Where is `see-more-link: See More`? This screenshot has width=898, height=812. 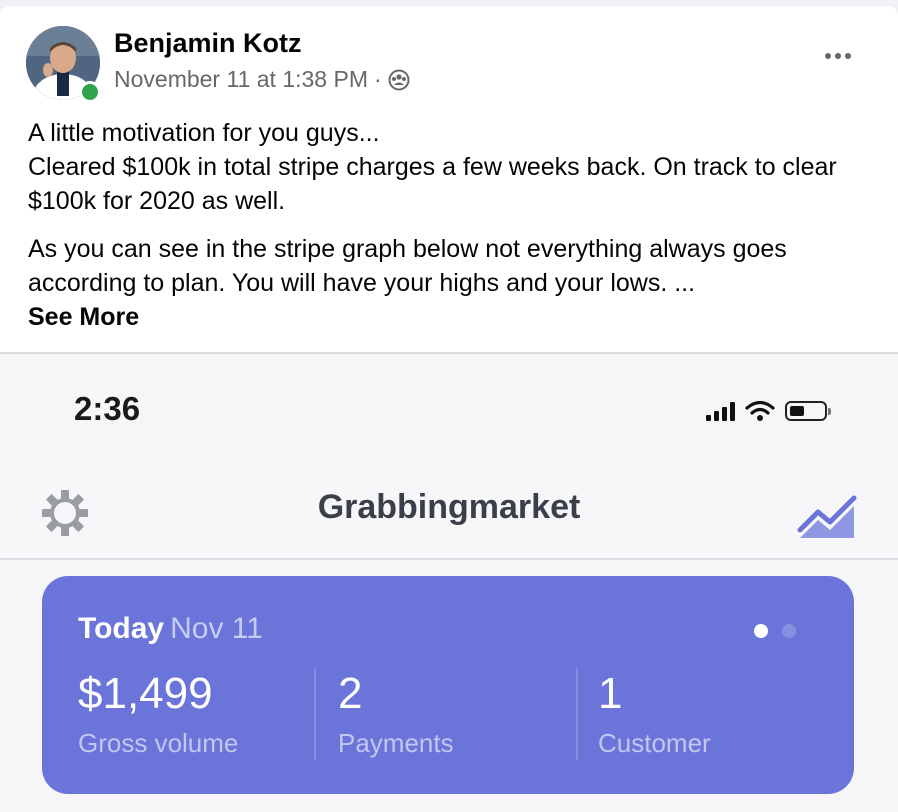
see-more-link: See More is located at coordinates (83, 317).